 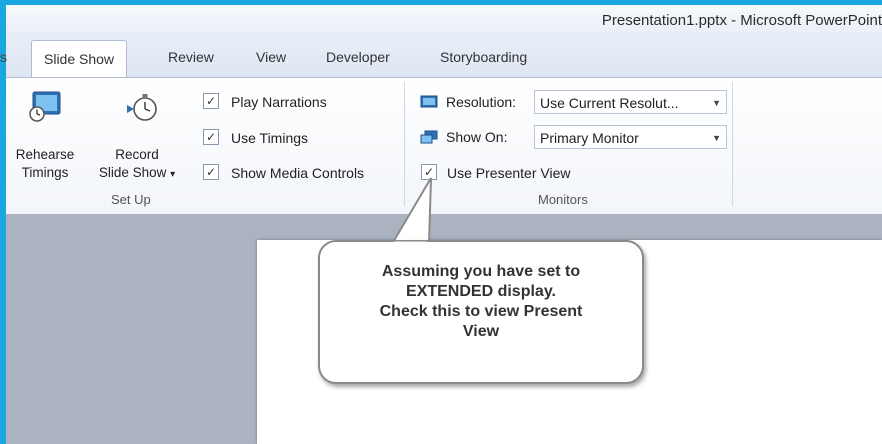 What do you see at coordinates (45, 164) in the screenshot?
I see `rehearse-timings-button: Rehearse Timings` at bounding box center [45, 164].